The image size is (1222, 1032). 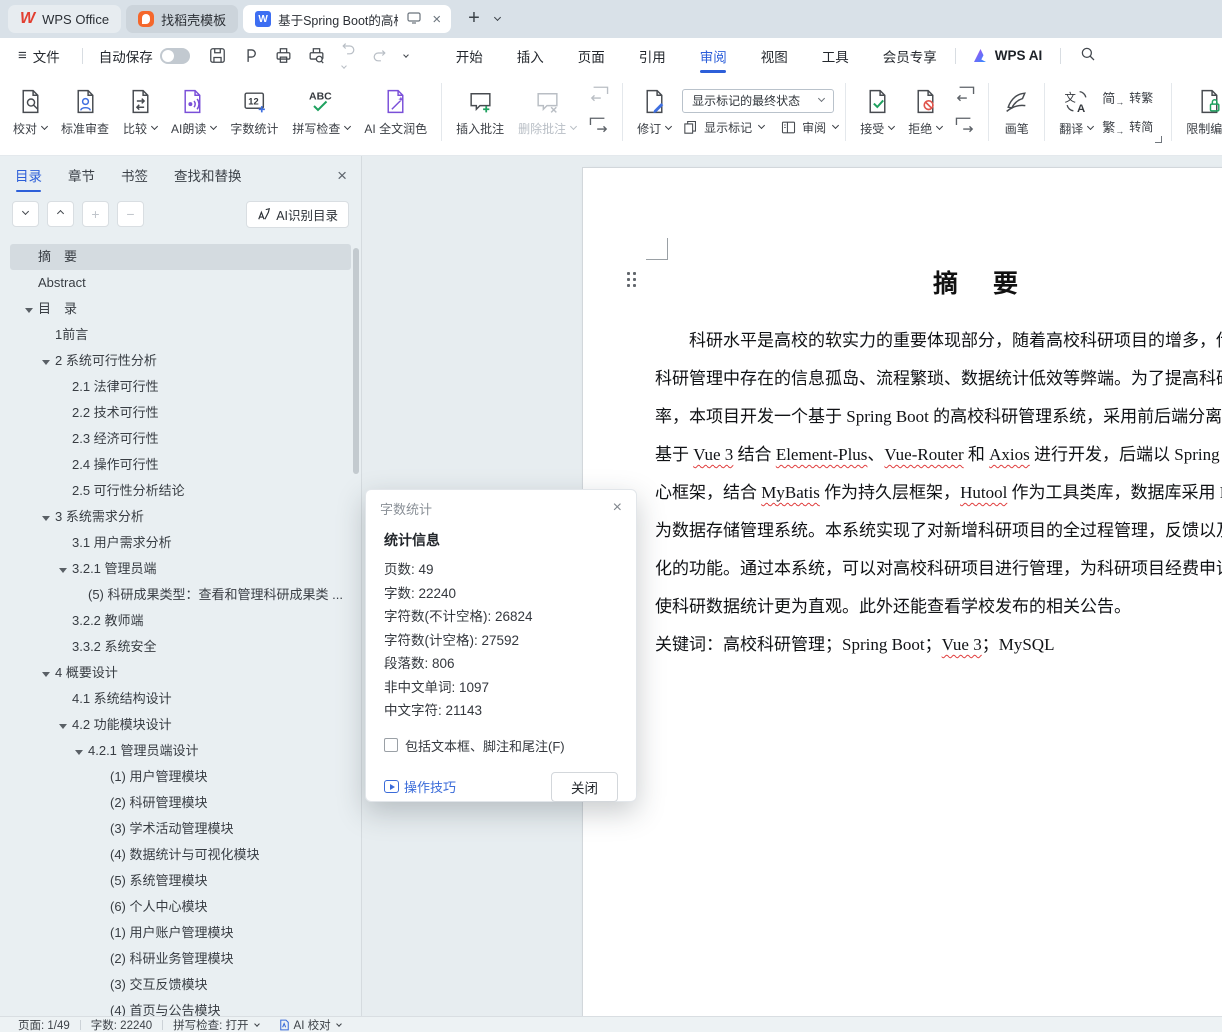 What do you see at coordinates (910, 56) in the screenshot?
I see `menu-member: 会员专享` at bounding box center [910, 56].